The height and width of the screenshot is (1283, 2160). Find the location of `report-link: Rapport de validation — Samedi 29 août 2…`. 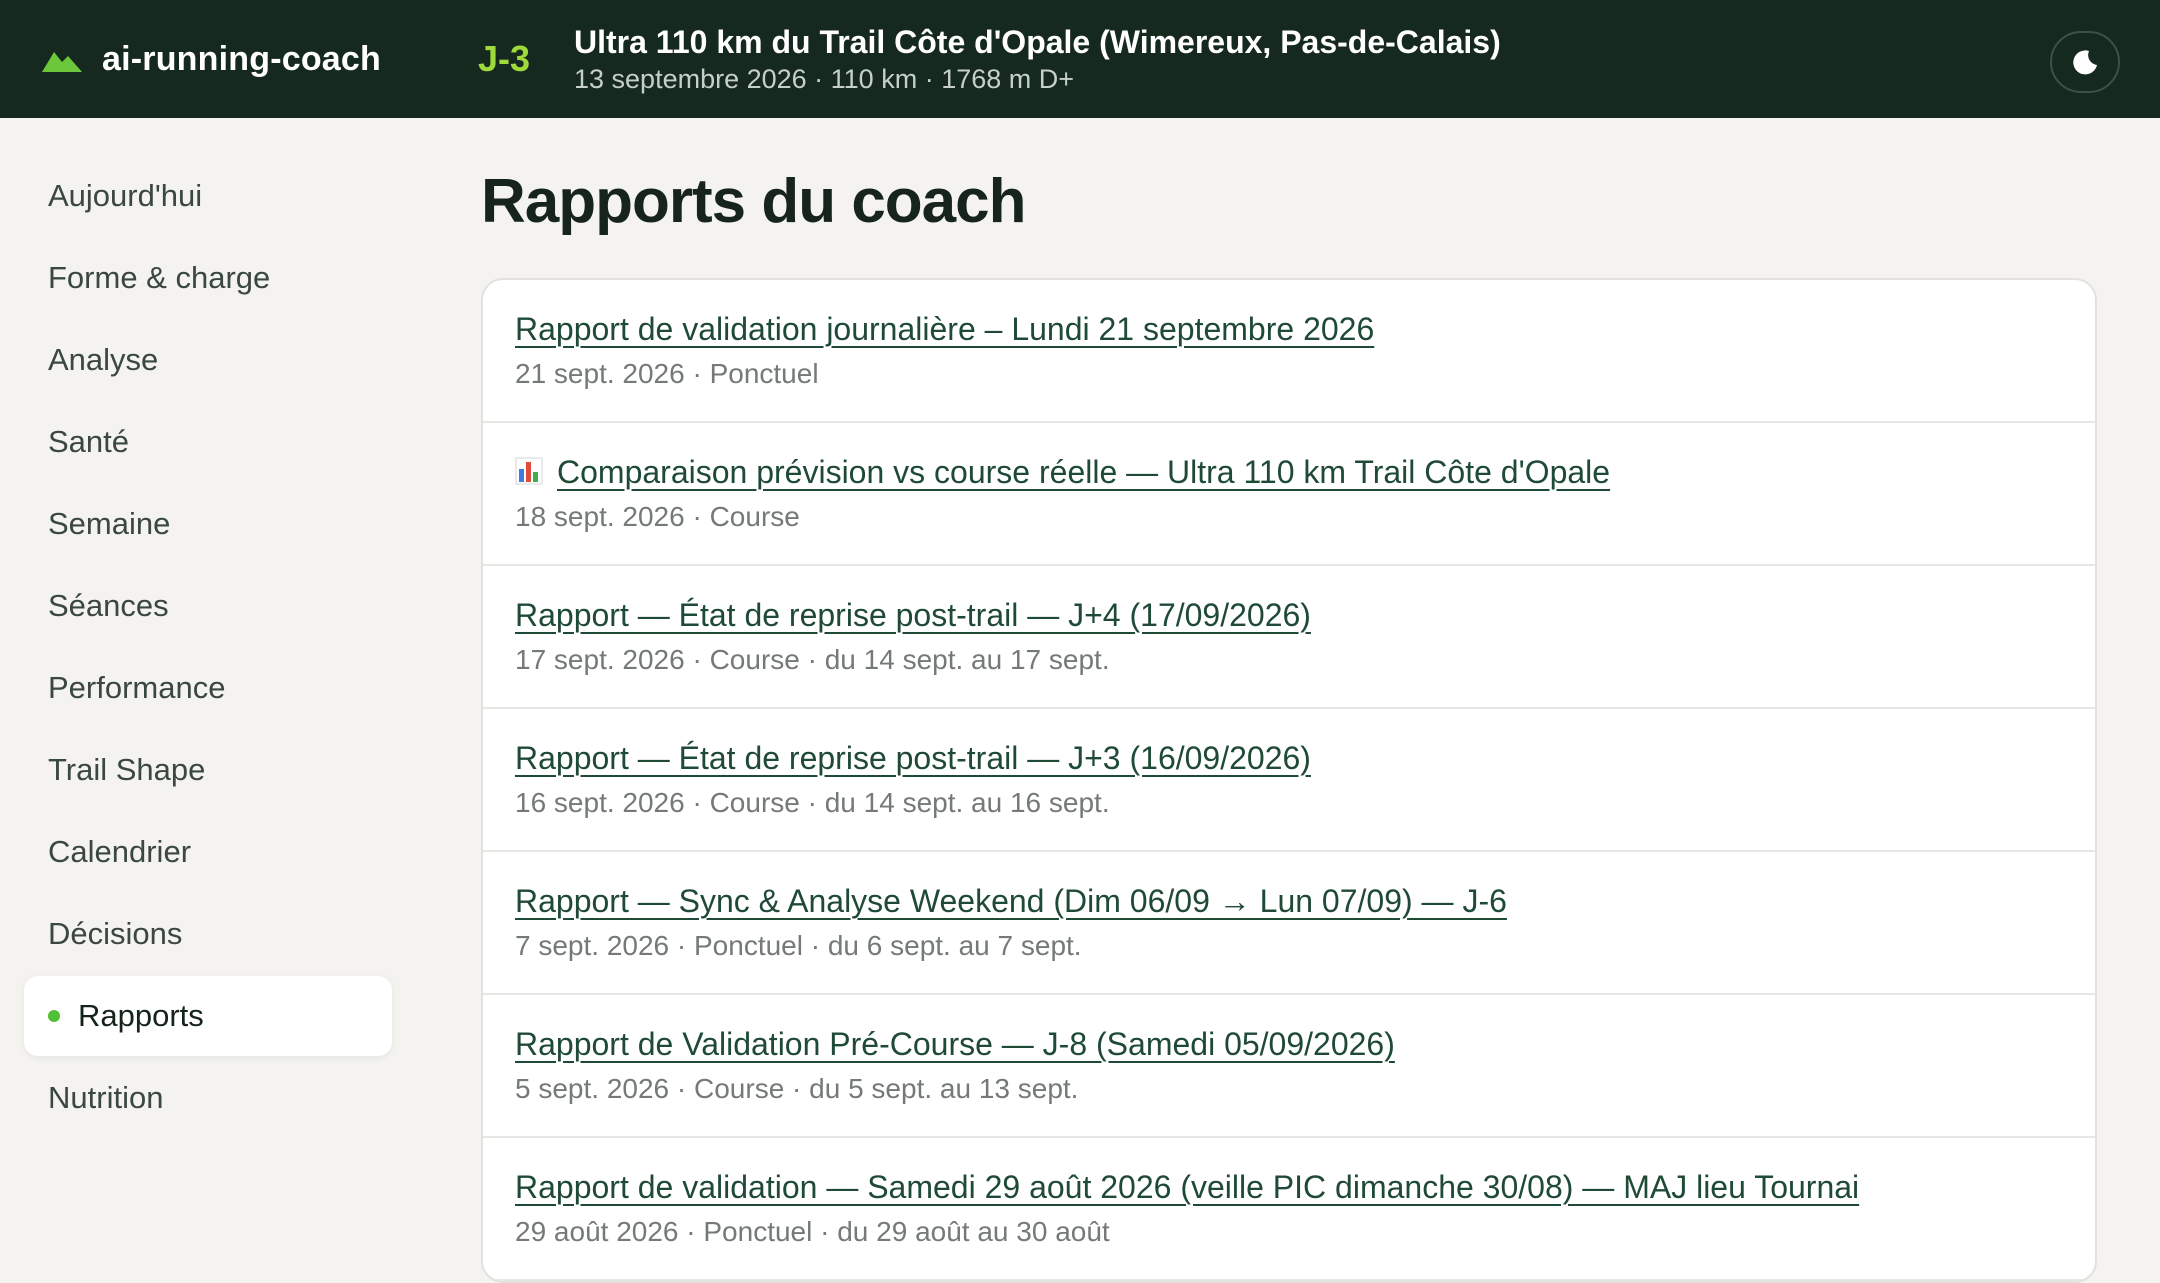

report-link: Rapport de validation — Samedi 29 août 2… is located at coordinates (1187, 1187).